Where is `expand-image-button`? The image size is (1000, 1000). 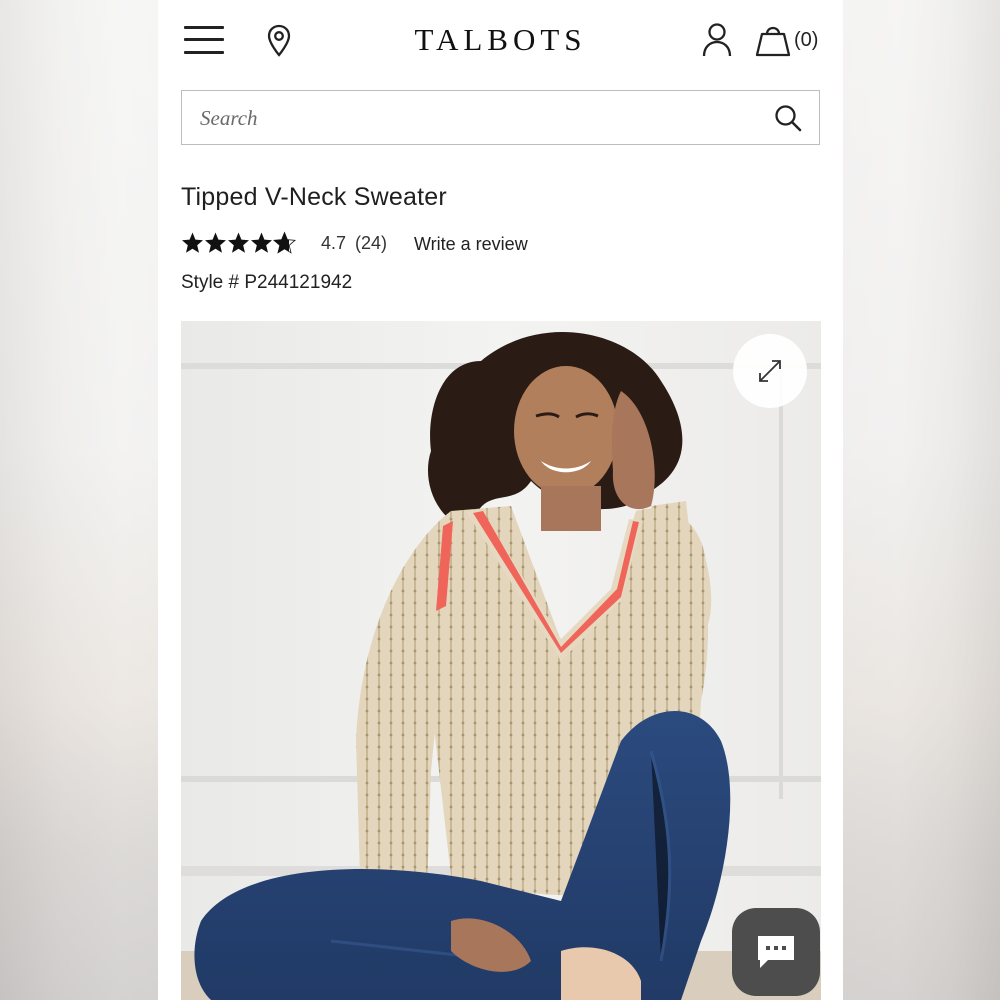 expand-image-button is located at coordinates (770, 371).